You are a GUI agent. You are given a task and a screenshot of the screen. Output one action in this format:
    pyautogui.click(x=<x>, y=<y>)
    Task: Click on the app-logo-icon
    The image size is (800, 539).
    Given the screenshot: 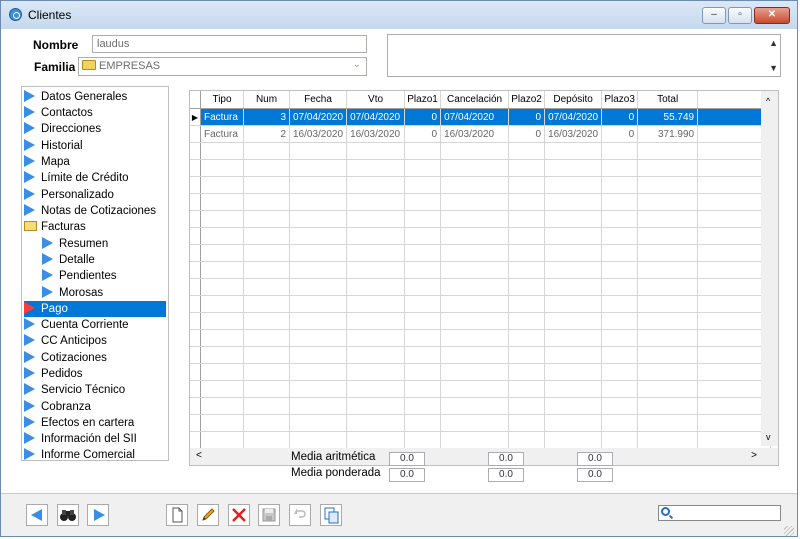 What is the action you would take?
    pyautogui.click(x=15, y=14)
    